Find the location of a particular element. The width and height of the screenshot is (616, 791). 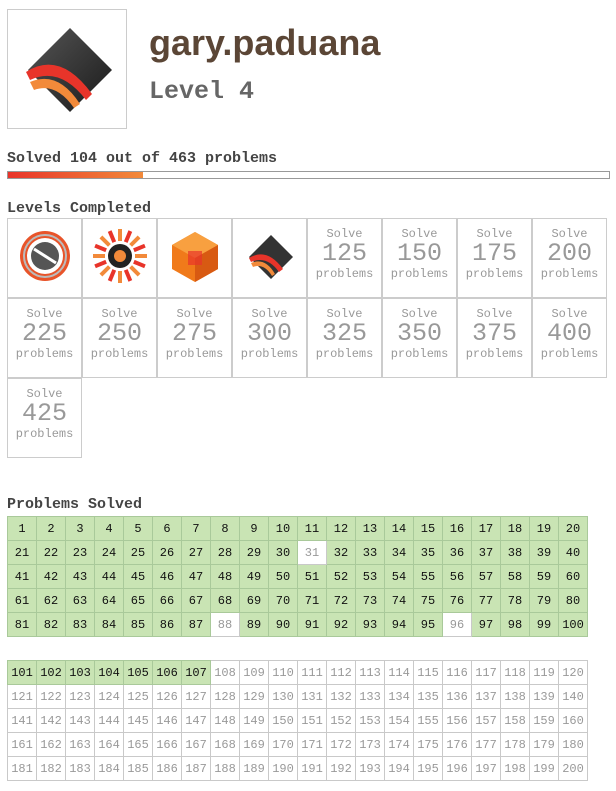

problem-cell: 23 is located at coordinates (80, 552).